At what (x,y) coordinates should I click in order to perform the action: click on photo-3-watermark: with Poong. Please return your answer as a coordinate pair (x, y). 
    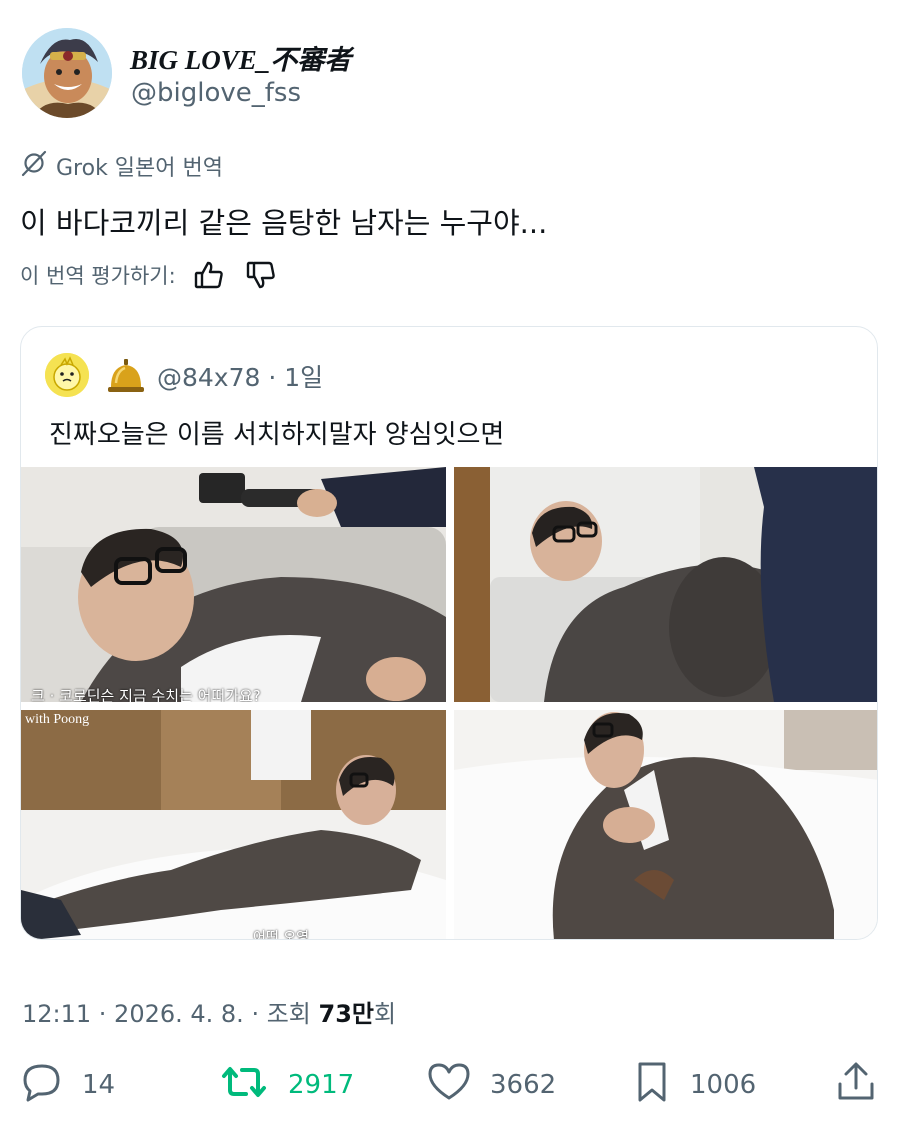
    Looking at the image, I should click on (57, 719).